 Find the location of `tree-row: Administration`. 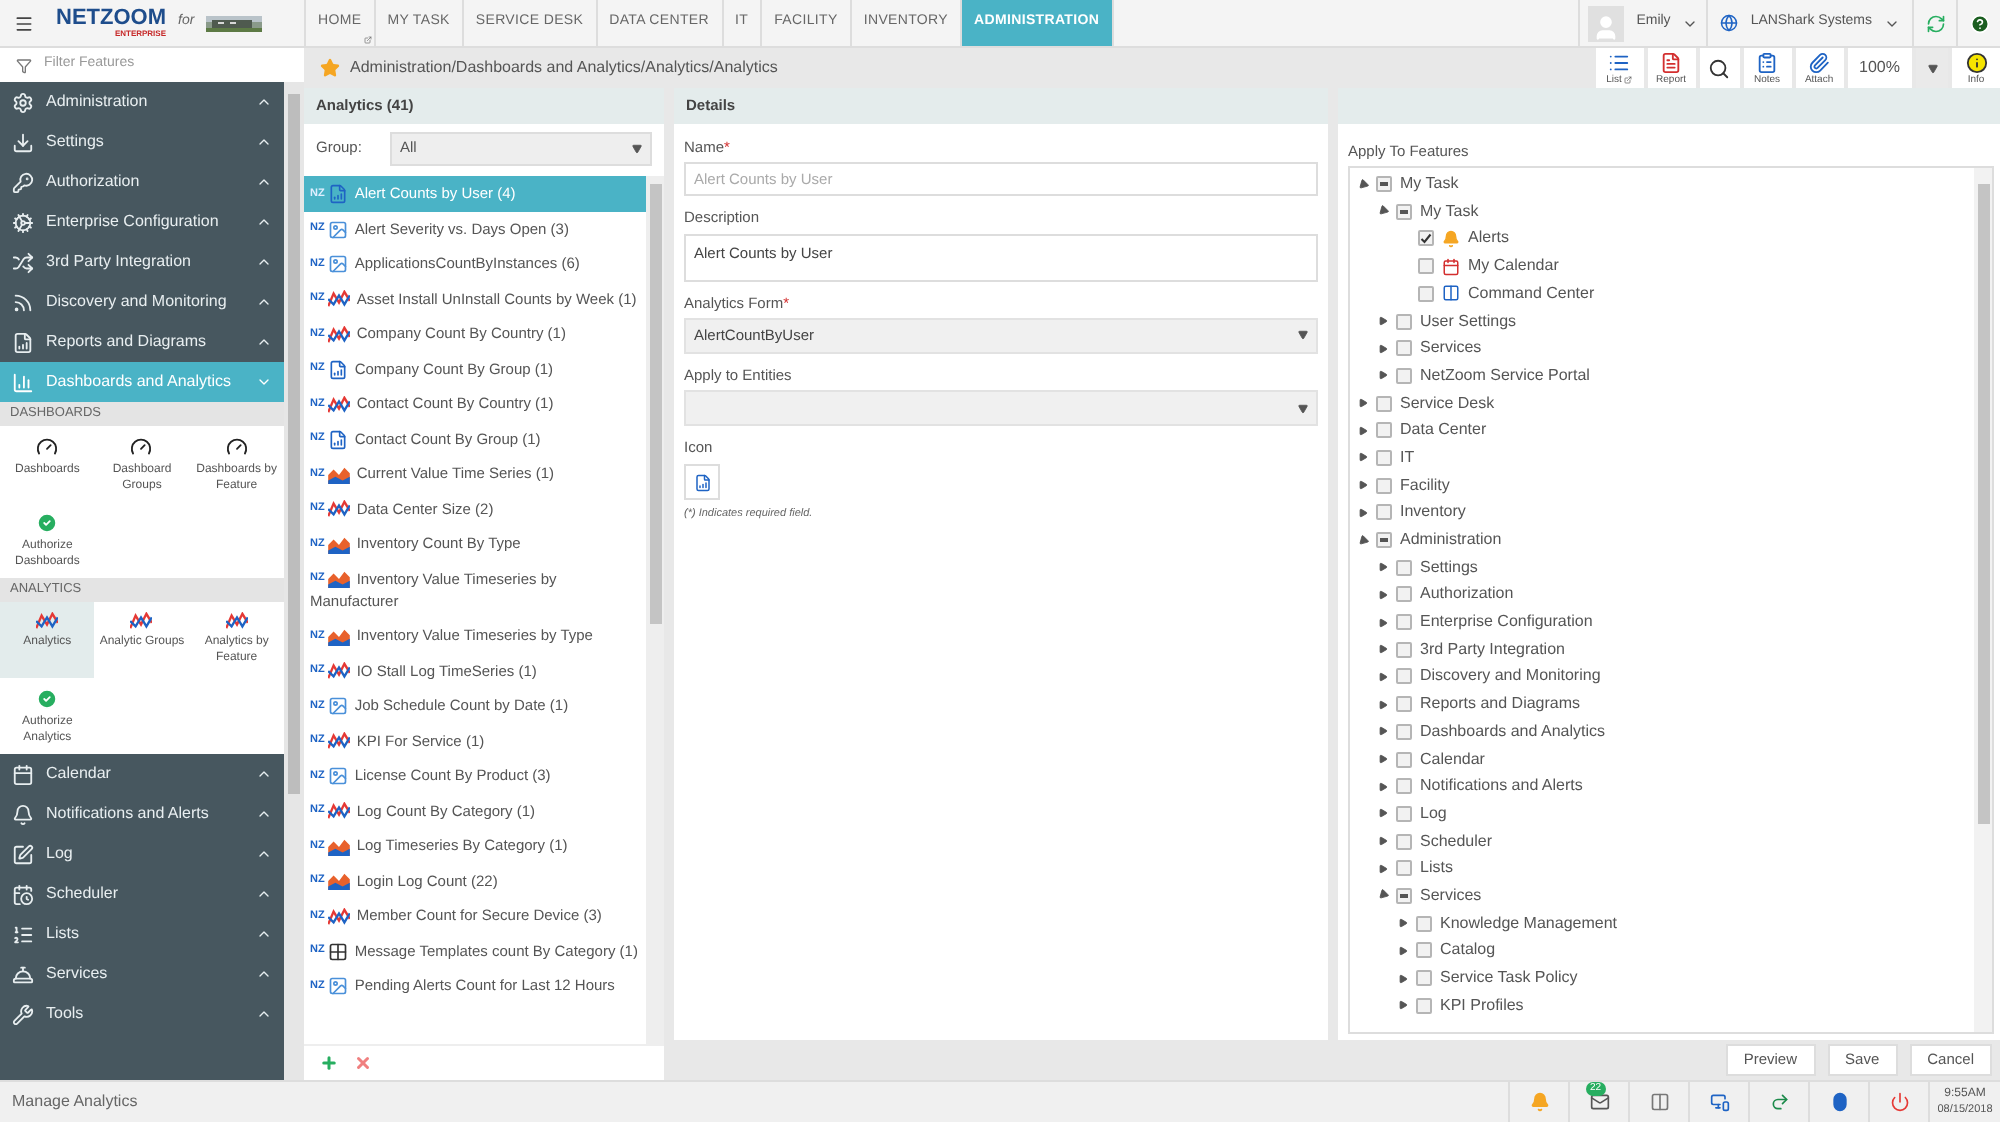

tree-row: Administration is located at coordinates (1662, 540).